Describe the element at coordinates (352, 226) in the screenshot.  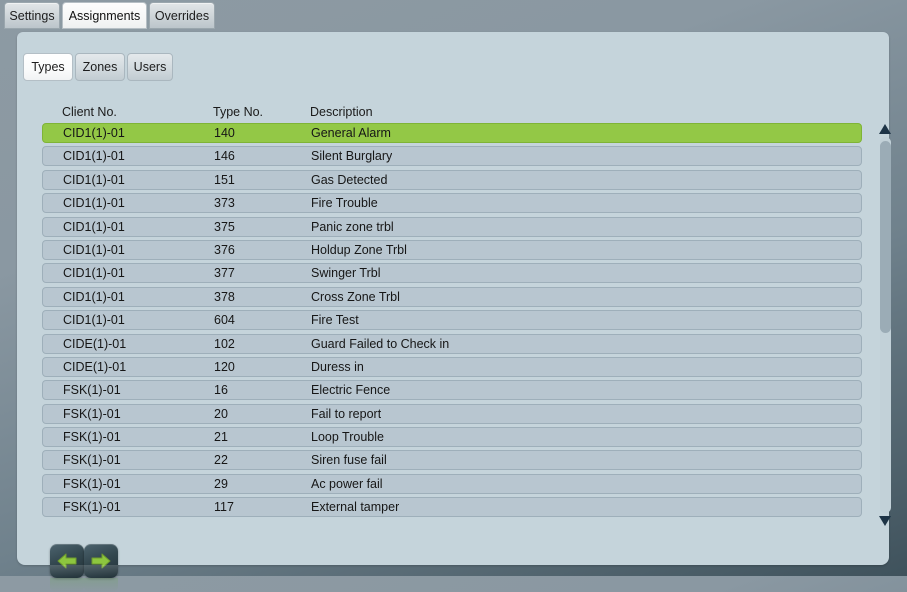
I see `cell-description: Panic zone trbl` at that location.